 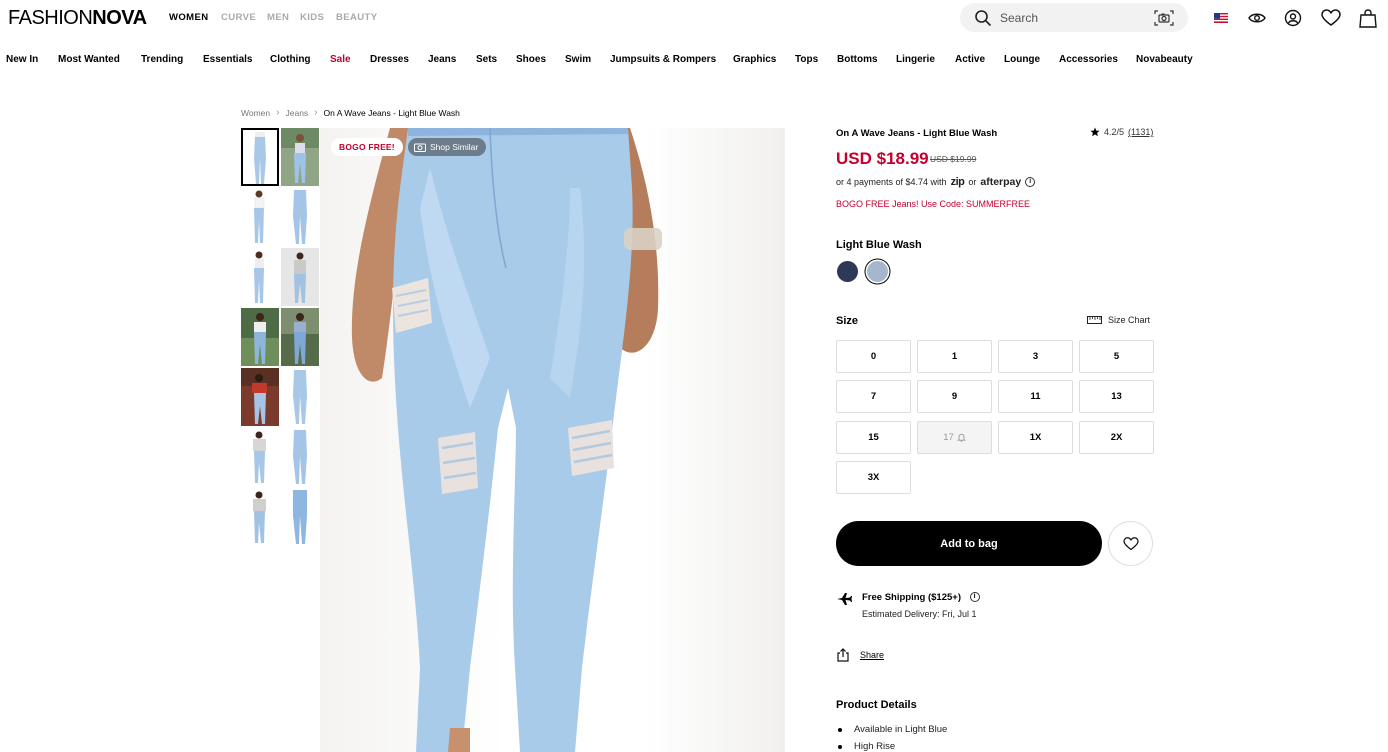 What do you see at coordinates (969, 543) in the screenshot?
I see `add-to-bag-button: Add to bag` at bounding box center [969, 543].